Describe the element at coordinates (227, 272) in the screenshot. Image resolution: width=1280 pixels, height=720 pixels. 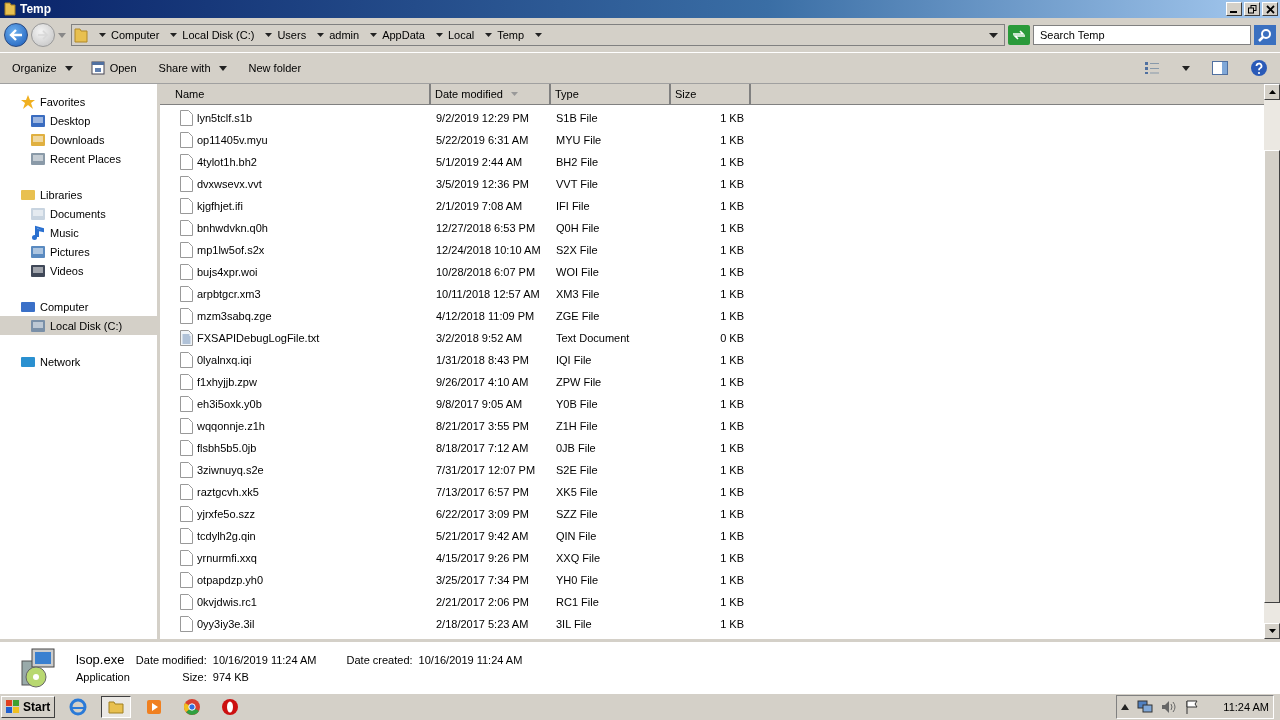
I see `file-name: bujs4xpr.woi` at that location.